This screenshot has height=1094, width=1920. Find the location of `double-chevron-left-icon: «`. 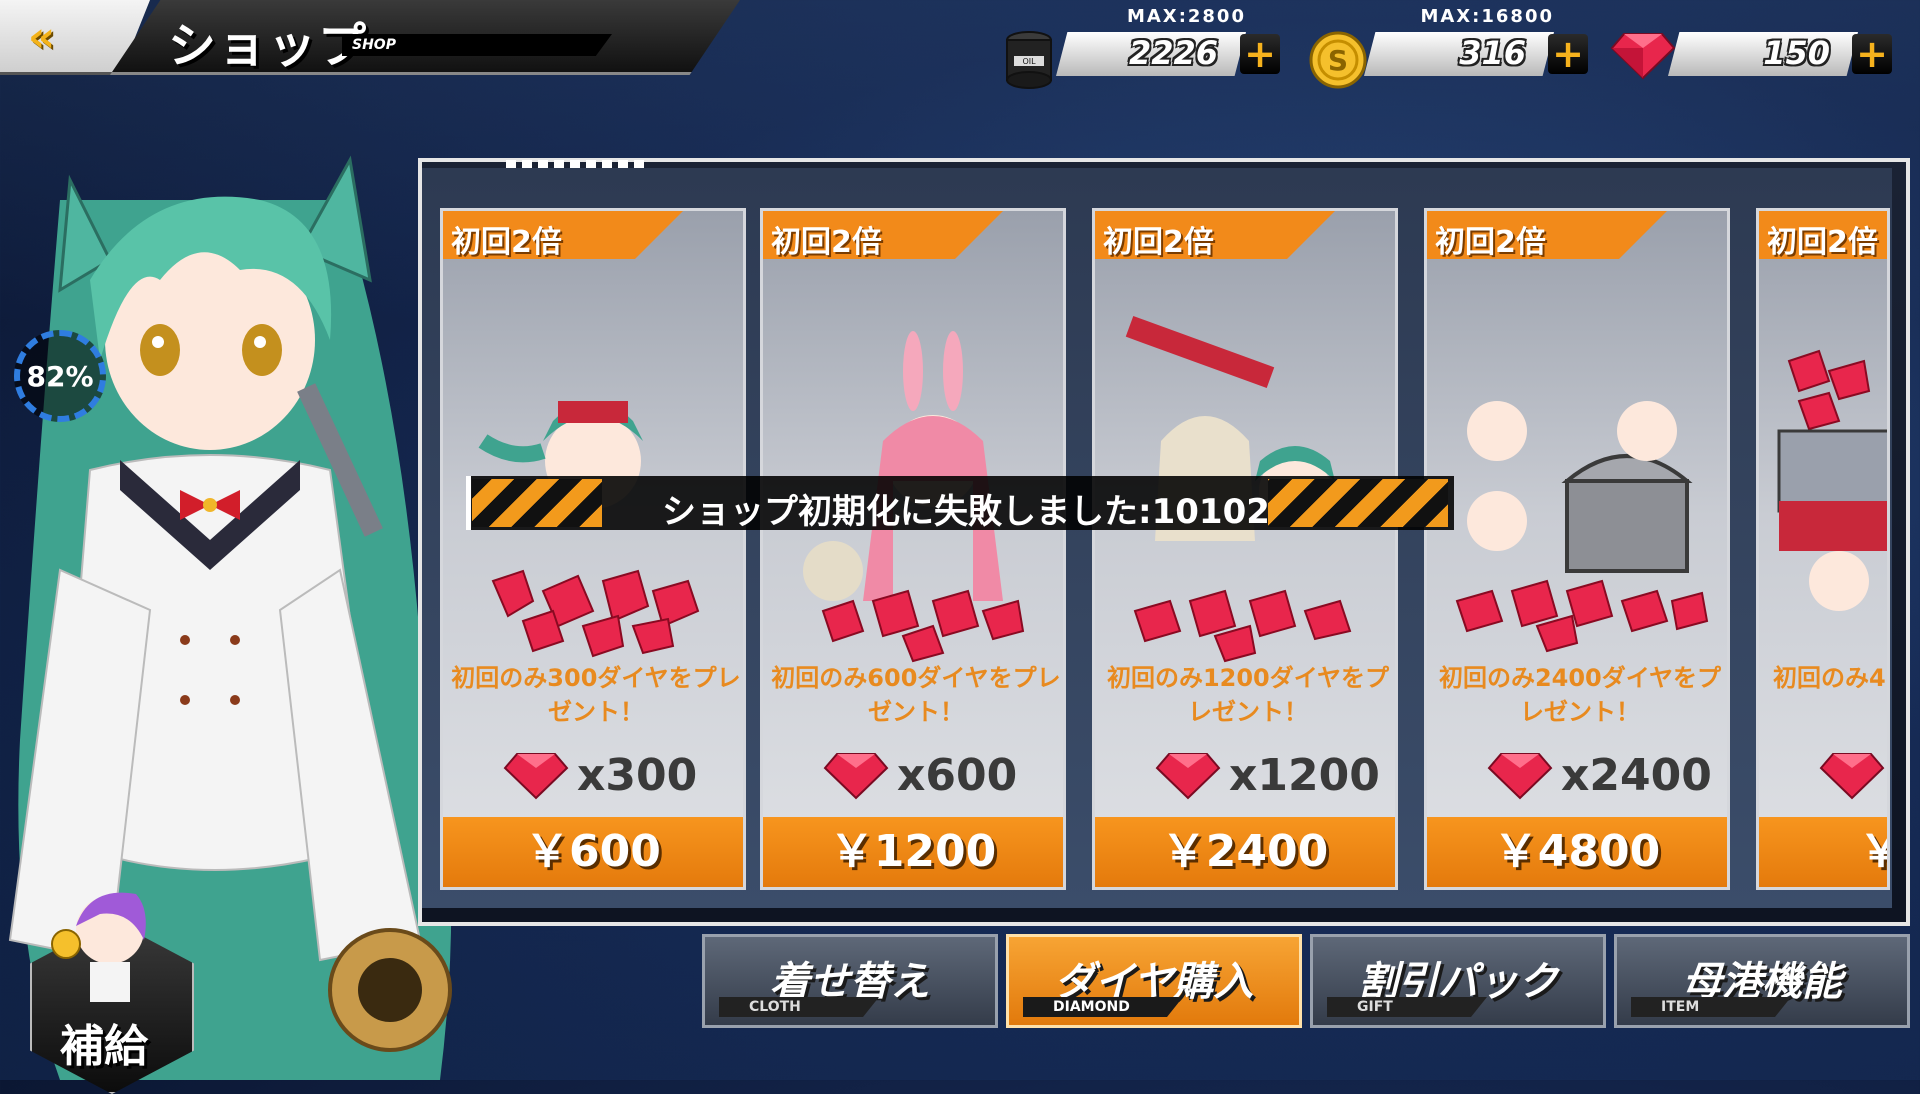

double-chevron-left-icon: « is located at coordinates (42, 36).